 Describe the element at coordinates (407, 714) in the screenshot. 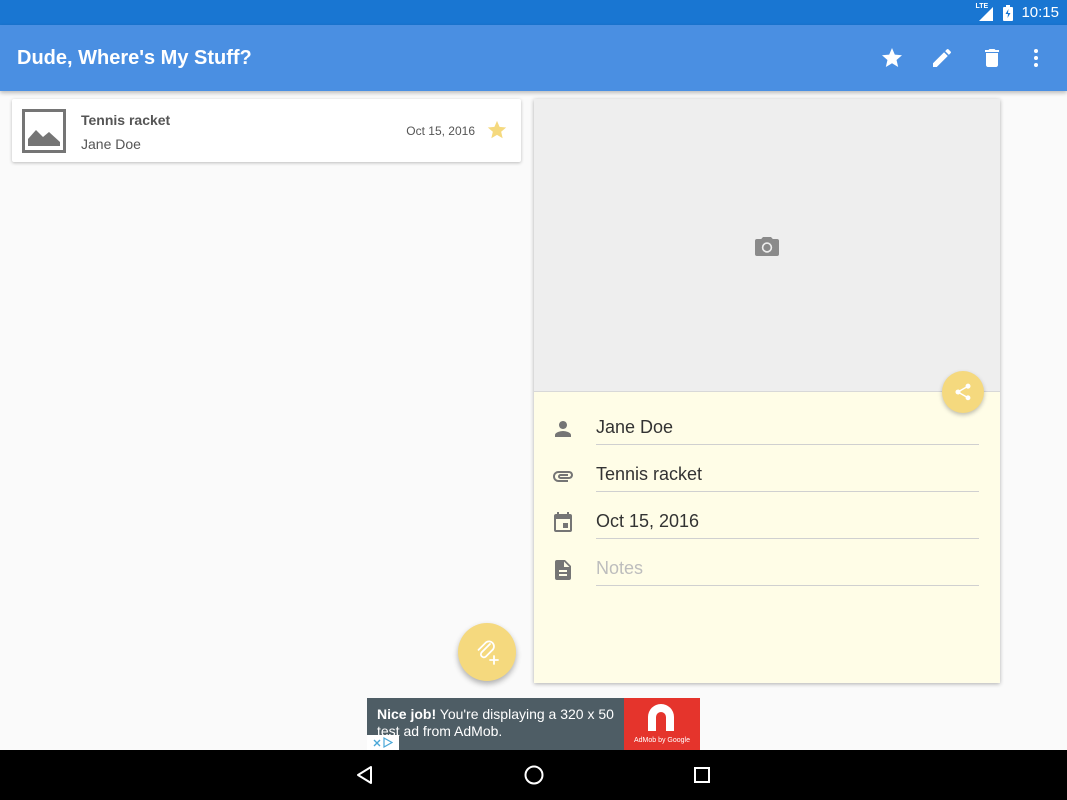

I see `ad-bold-text: Nice job!` at that location.